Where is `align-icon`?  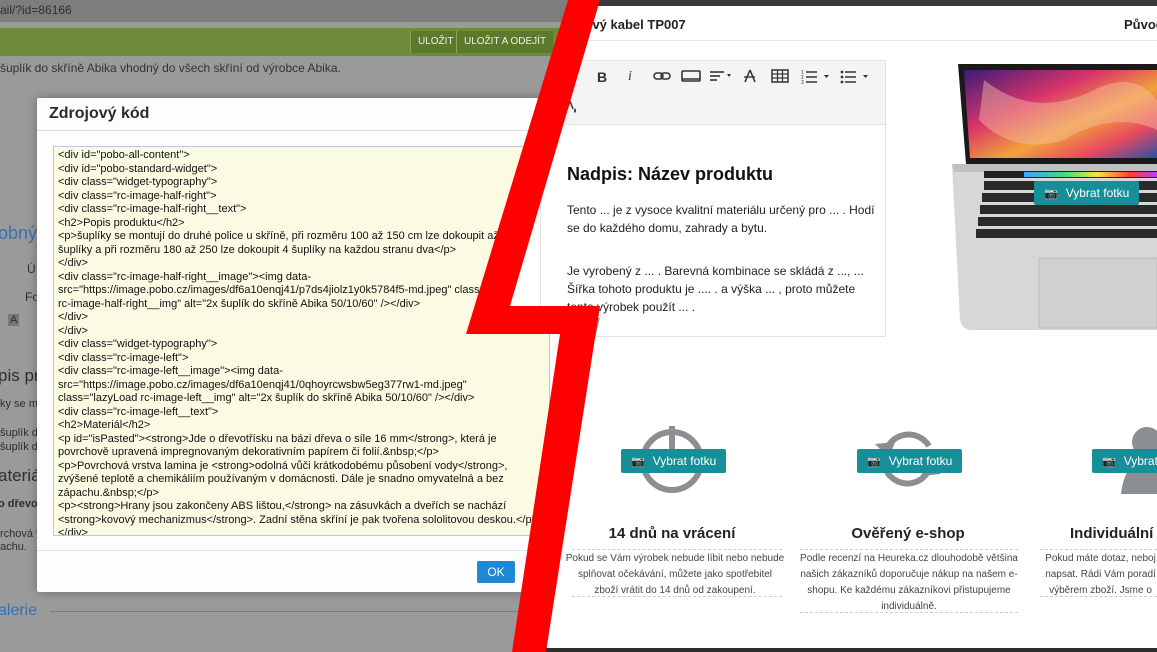 align-icon is located at coordinates (721, 77).